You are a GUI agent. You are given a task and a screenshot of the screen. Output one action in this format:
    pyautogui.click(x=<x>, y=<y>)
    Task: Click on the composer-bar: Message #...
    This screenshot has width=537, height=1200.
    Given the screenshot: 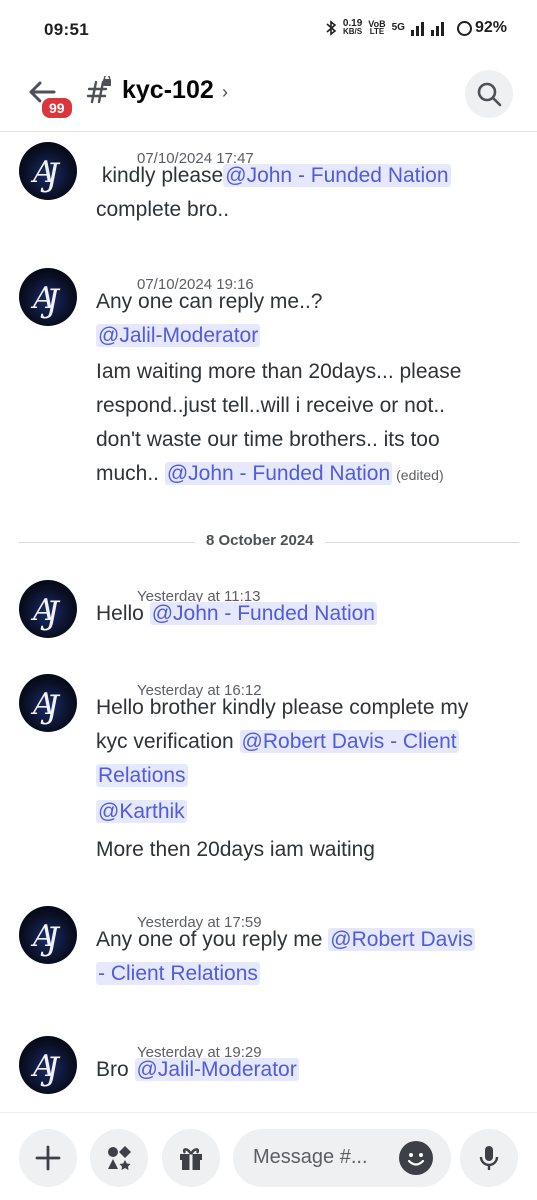 What is the action you would take?
    pyautogui.click(x=268, y=1156)
    